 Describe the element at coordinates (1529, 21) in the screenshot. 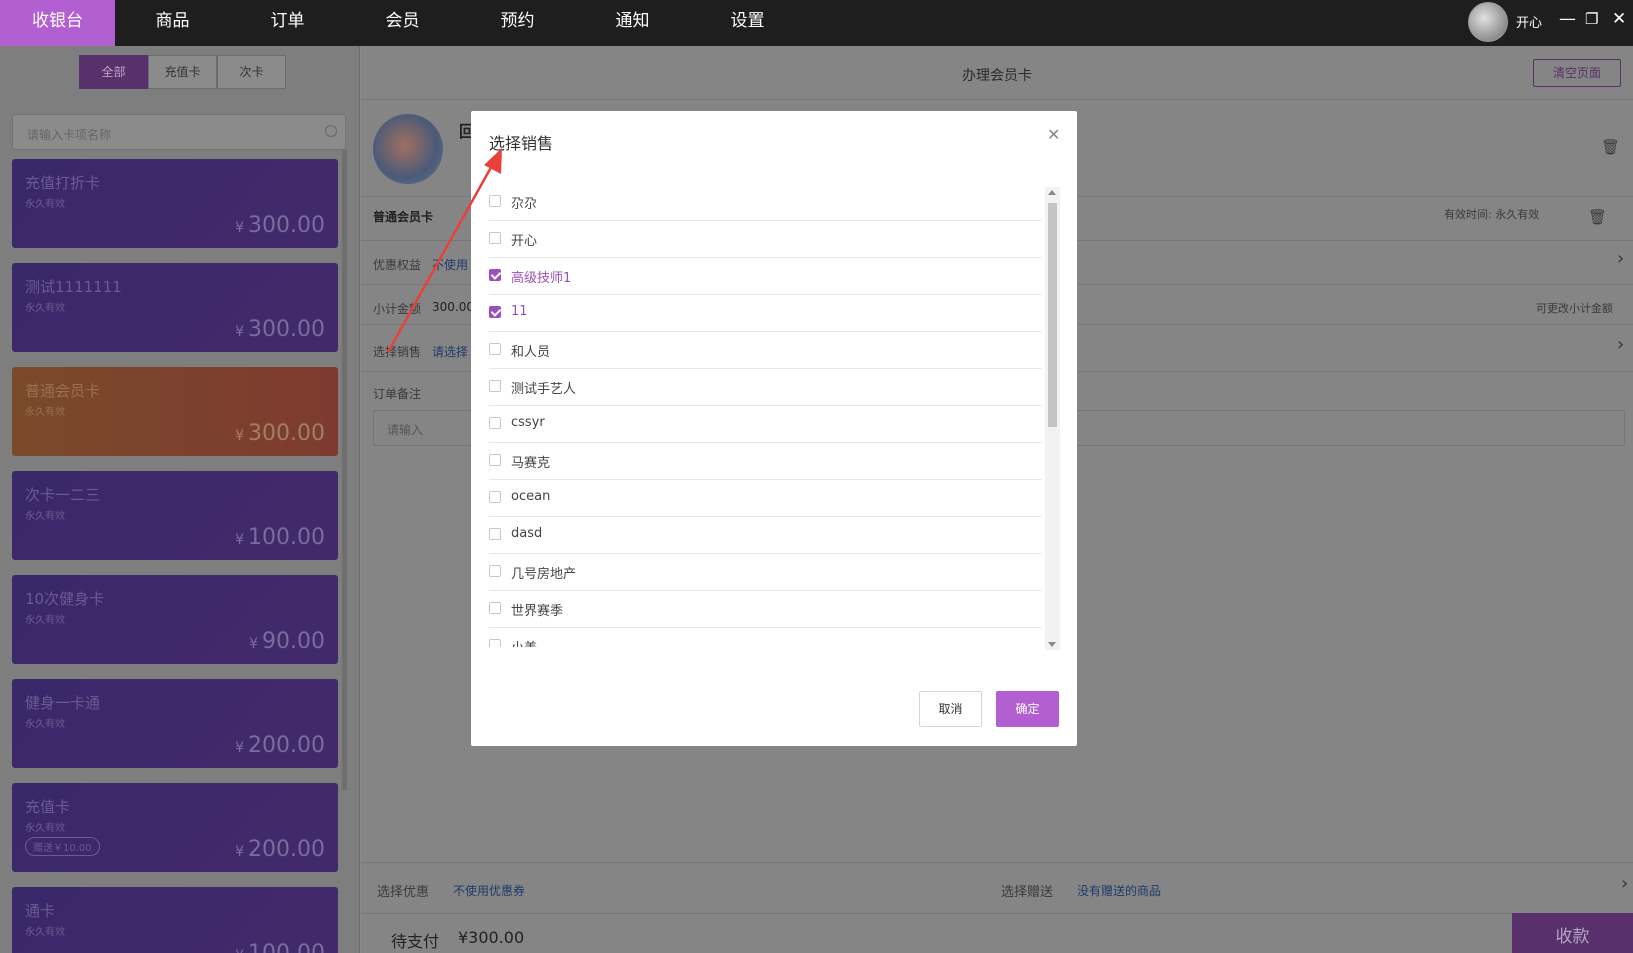

I see `username: 开心` at that location.